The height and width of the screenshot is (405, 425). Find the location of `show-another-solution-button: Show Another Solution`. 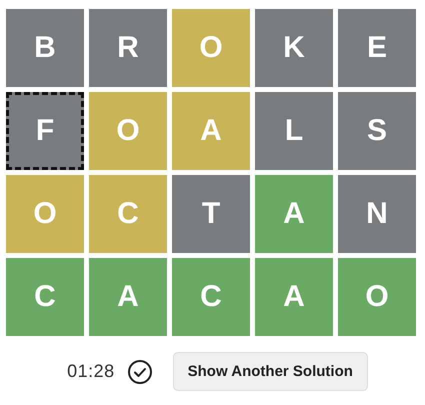

show-another-solution-button: Show Another Solution is located at coordinates (270, 371).